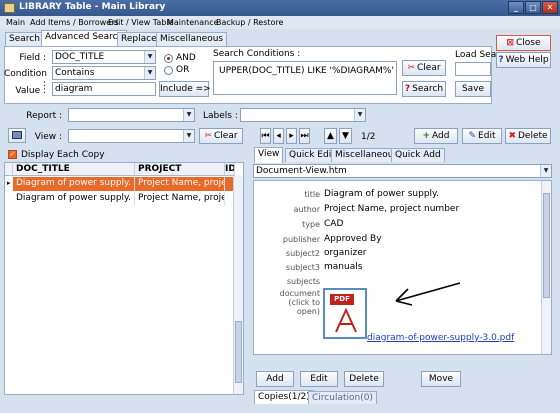  What do you see at coordinates (24, 39) in the screenshot?
I see `tab-search: Search` at bounding box center [24, 39].